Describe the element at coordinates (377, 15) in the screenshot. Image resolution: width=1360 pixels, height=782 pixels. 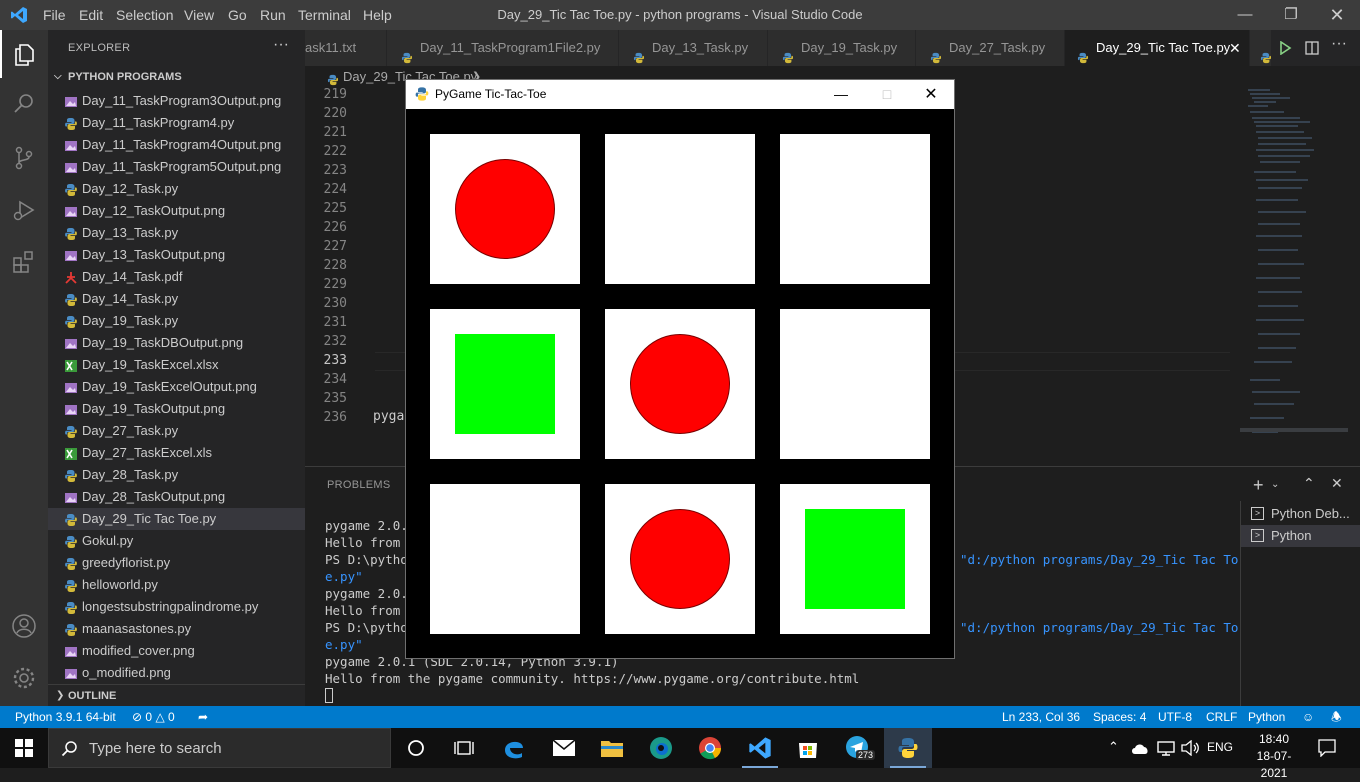
I see `menu-help: Help` at that location.